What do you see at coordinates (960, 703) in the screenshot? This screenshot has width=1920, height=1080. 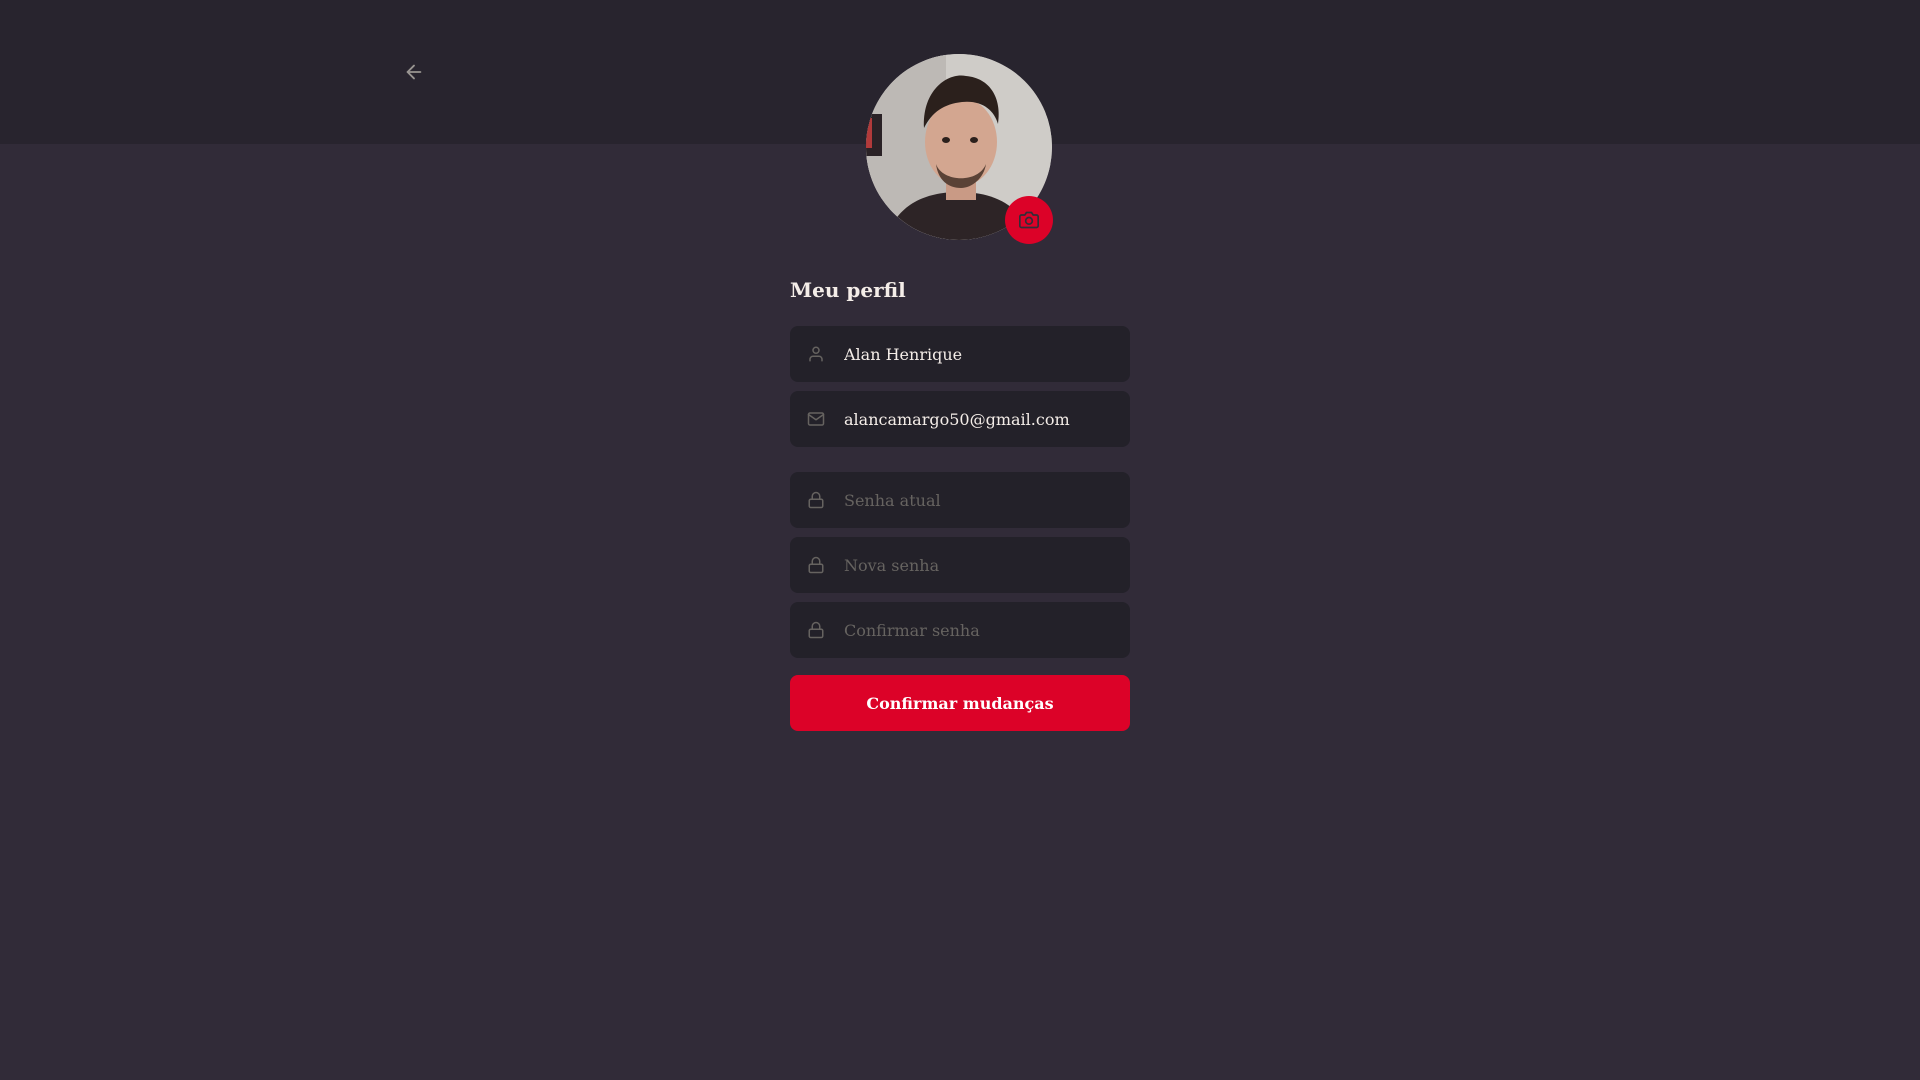 I see `confirm-changes-button: Confirmar mudanças` at bounding box center [960, 703].